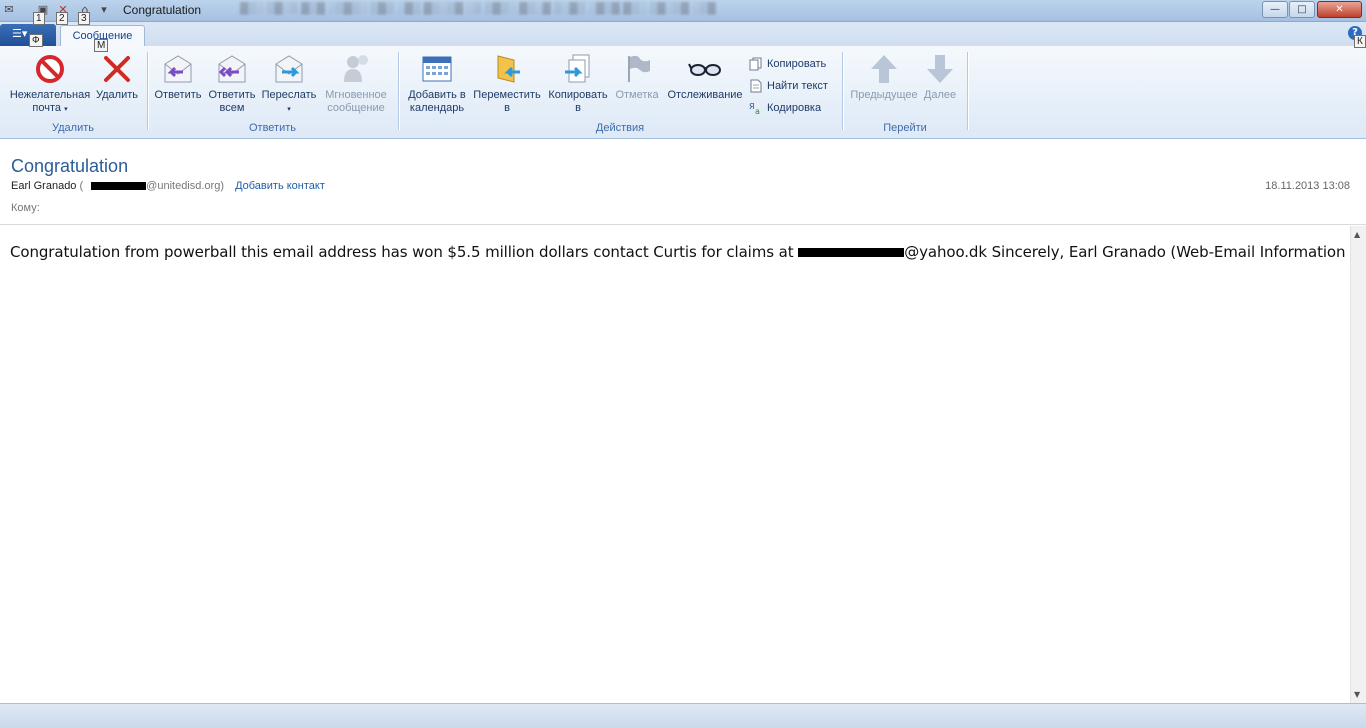 The width and height of the screenshot is (1366, 728). I want to click on keytip-help: К, so click(1360, 41).